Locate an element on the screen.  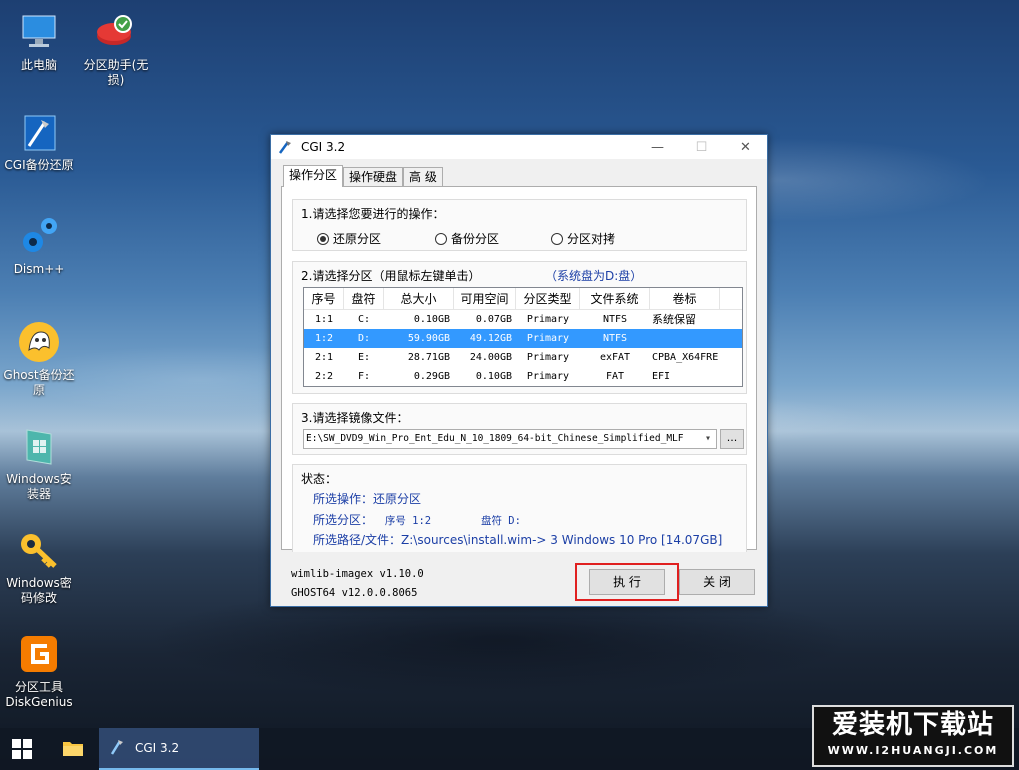
desktop-icon-dism: Dism++ is located at coordinates (40, 245).